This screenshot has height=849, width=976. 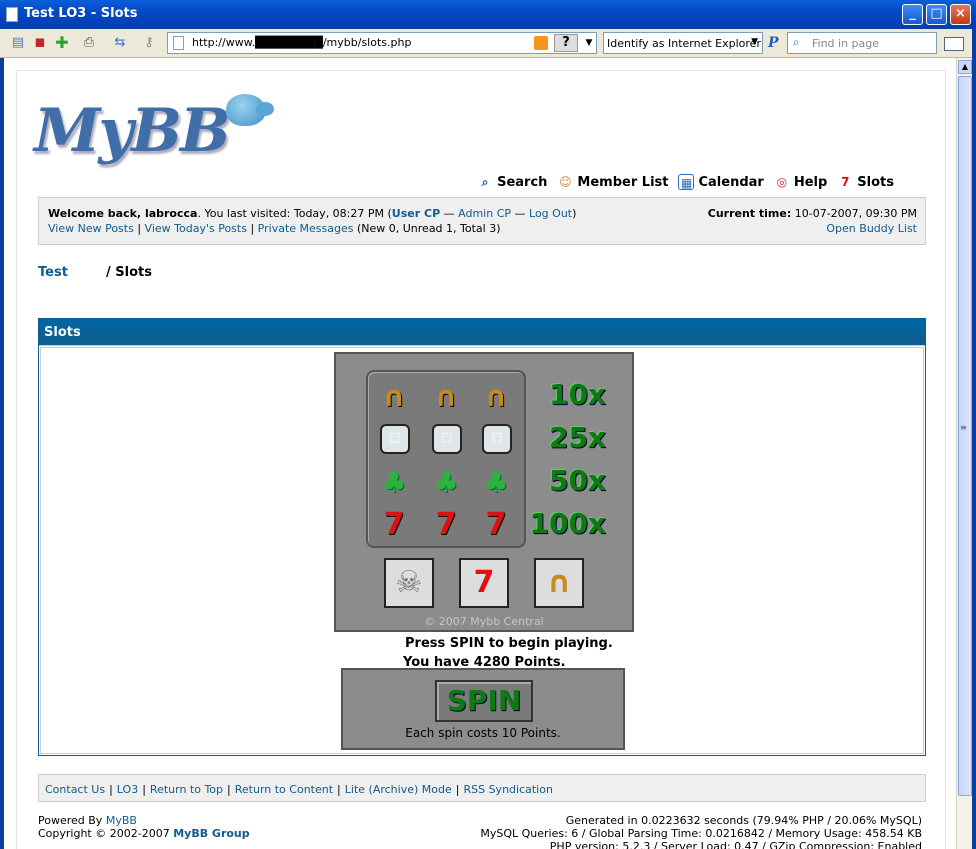 What do you see at coordinates (62, 43) in the screenshot?
I see `add-icon: ✚` at bounding box center [62, 43].